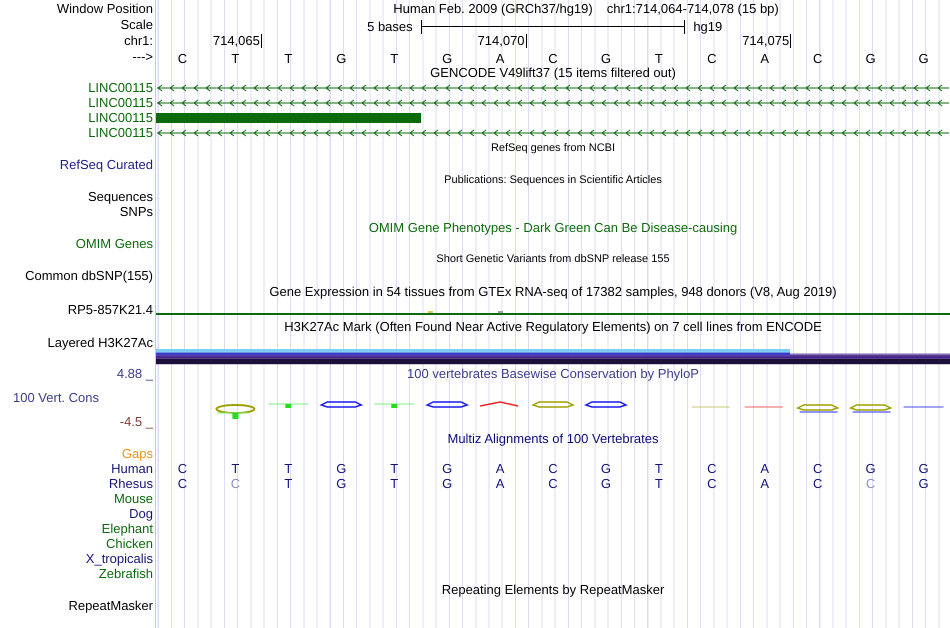  Describe the element at coordinates (136, 211) in the screenshot. I see `track-label: SNPs` at that location.